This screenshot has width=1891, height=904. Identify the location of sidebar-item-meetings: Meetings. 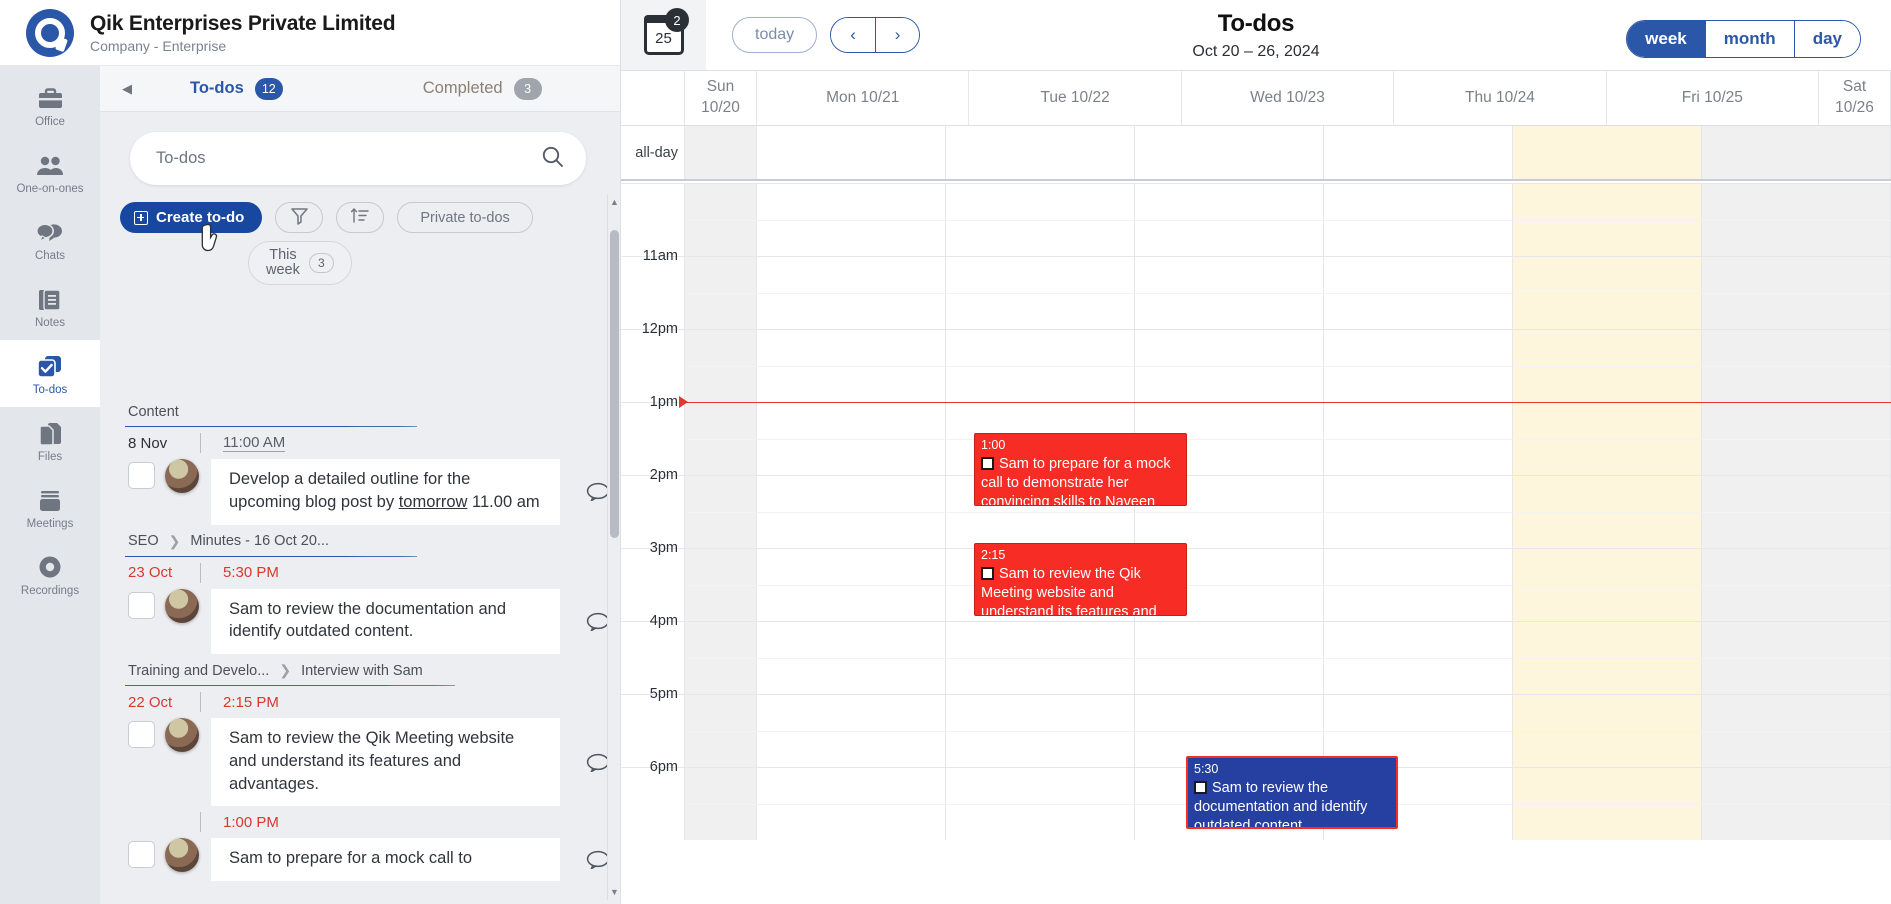
(50, 507).